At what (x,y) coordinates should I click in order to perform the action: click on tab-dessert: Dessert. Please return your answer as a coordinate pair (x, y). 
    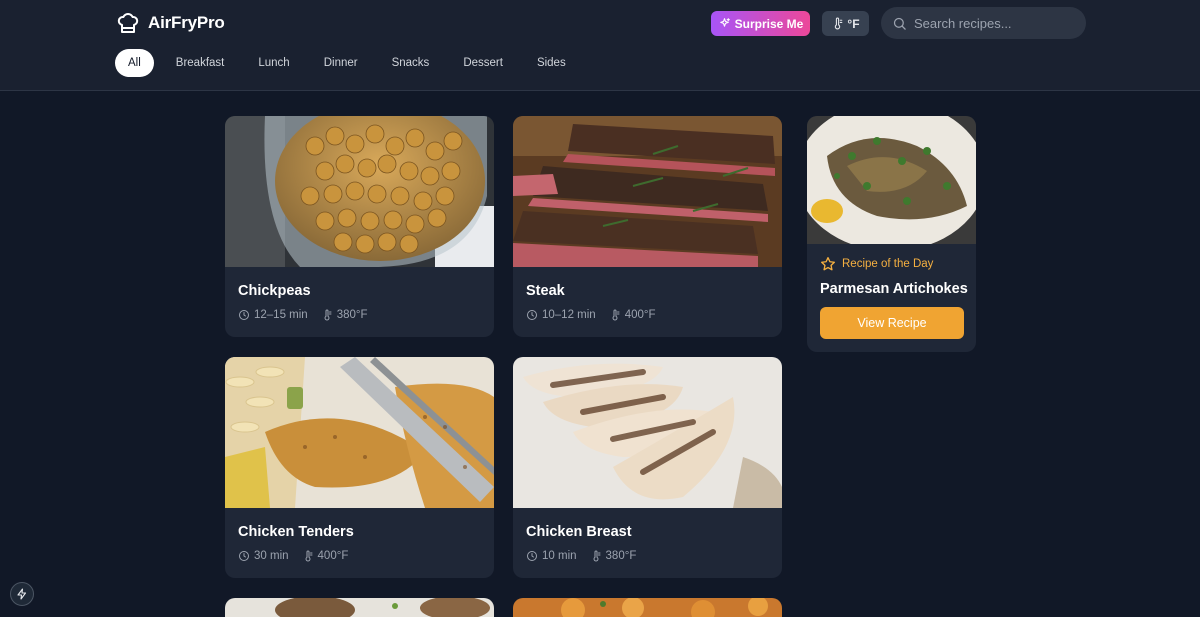
    Looking at the image, I should click on (483, 63).